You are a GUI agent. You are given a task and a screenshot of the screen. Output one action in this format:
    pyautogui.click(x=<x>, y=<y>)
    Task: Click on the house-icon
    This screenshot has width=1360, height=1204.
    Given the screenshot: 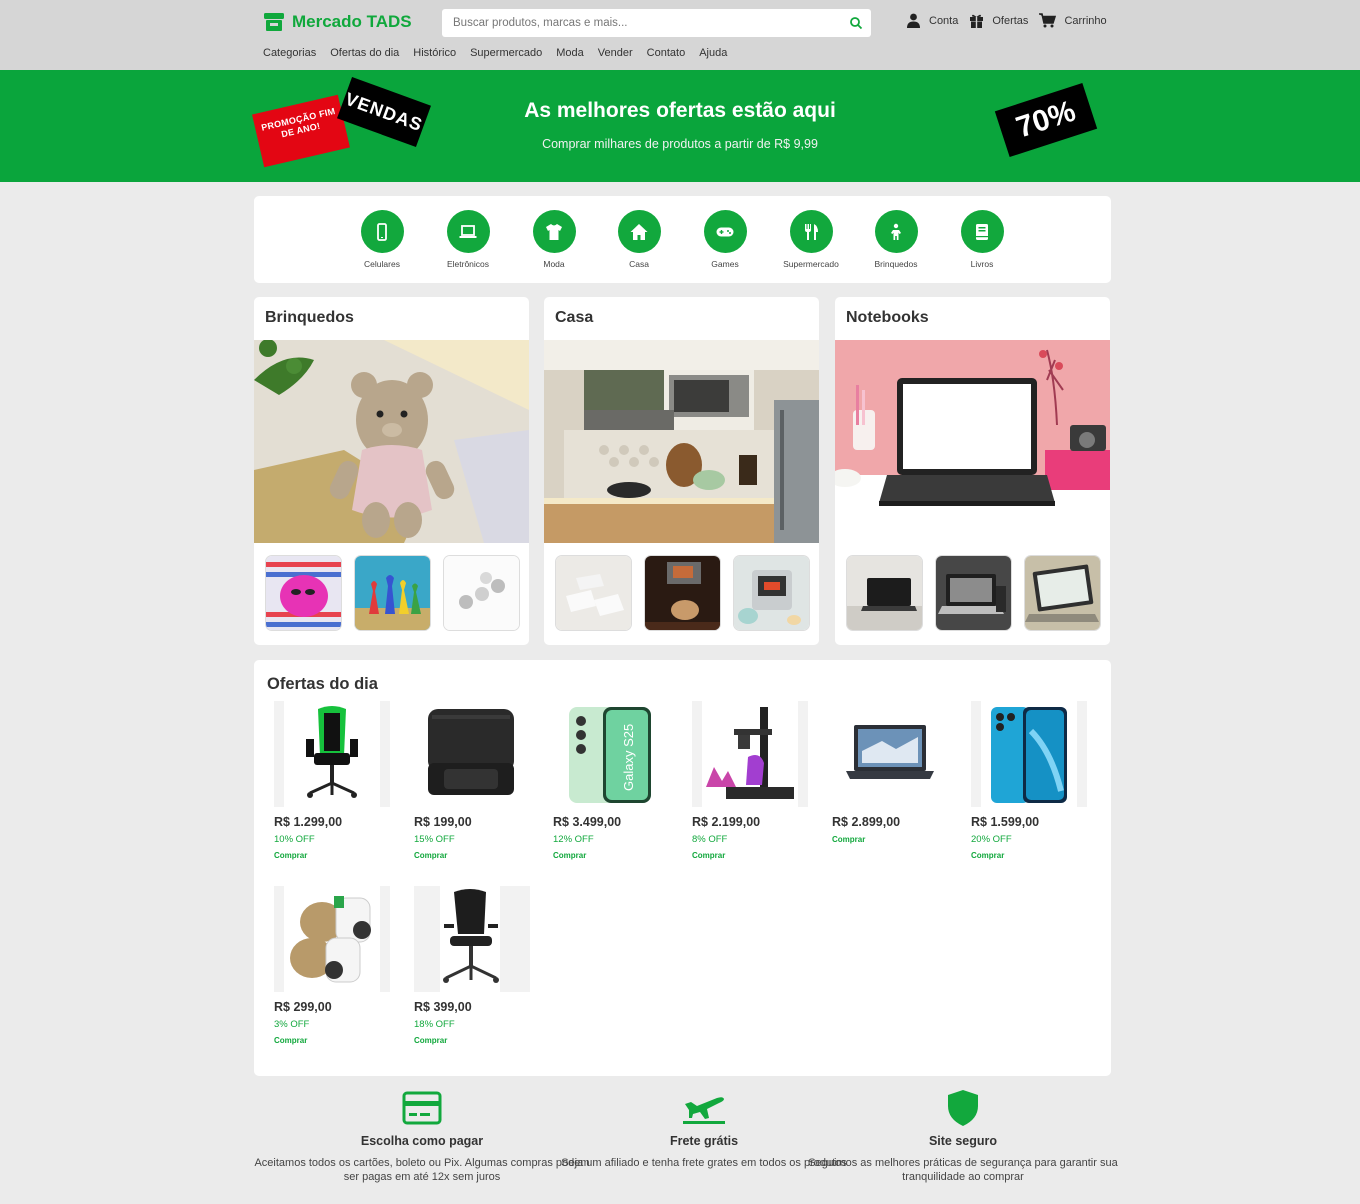 What is the action you would take?
    pyautogui.click(x=639, y=231)
    